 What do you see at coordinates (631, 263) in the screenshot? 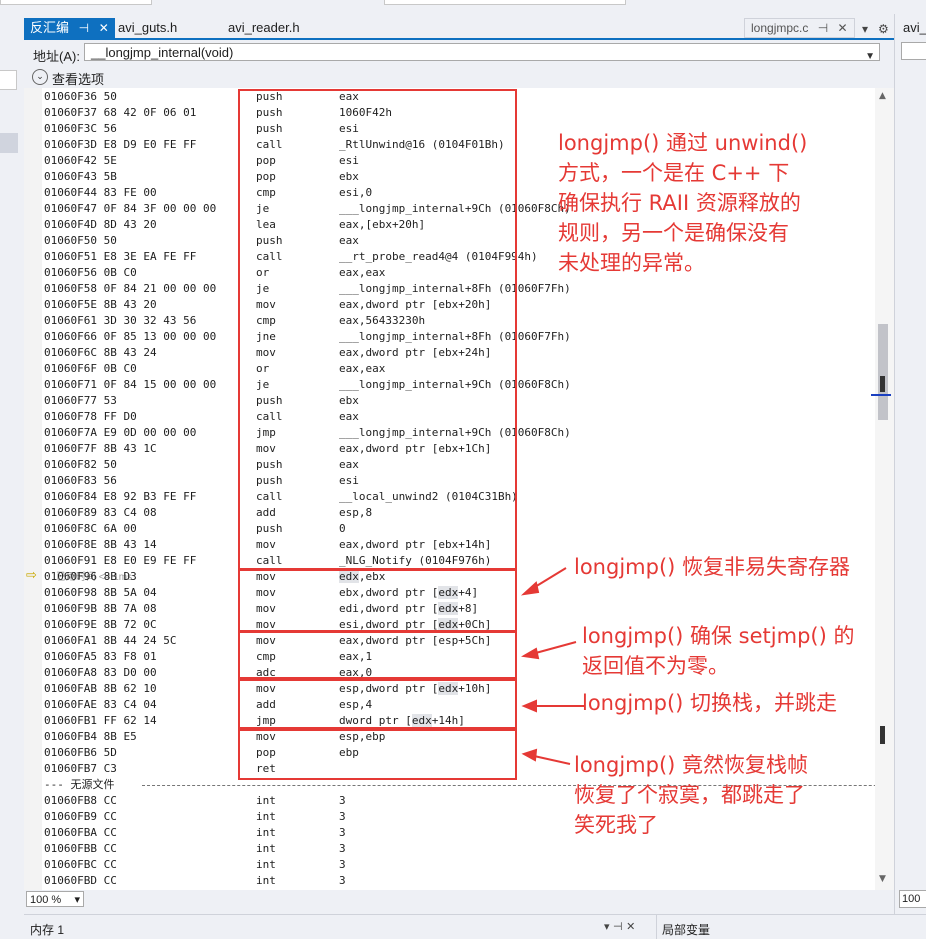
I see `note-line: 未处理的异常。` at bounding box center [631, 263].